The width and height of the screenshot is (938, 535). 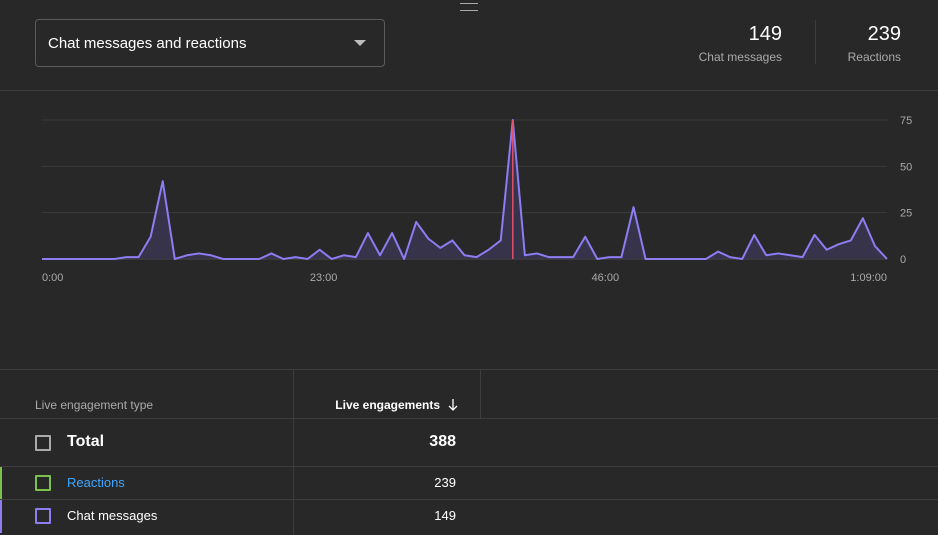 What do you see at coordinates (815, 42) in the screenshot?
I see `stat-divider` at bounding box center [815, 42].